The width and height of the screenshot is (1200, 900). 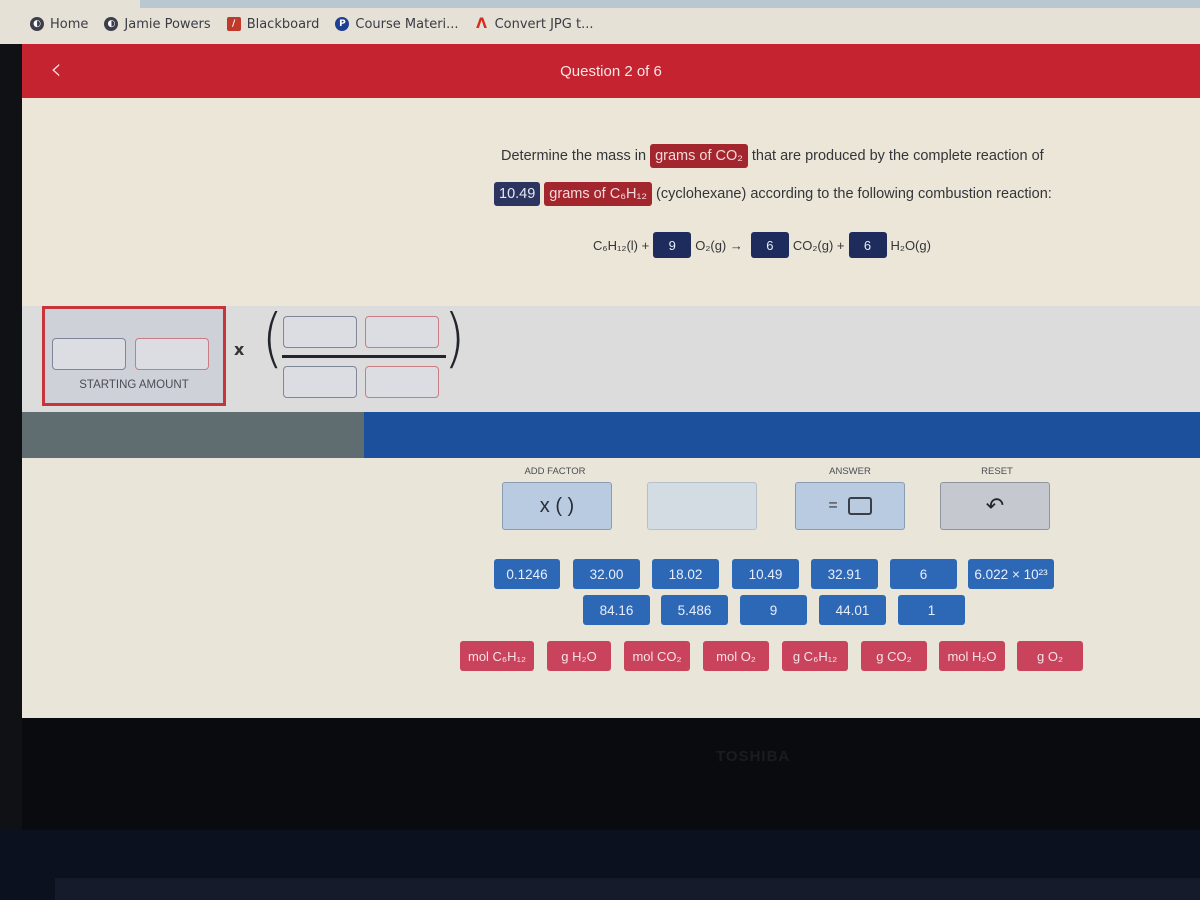 I want to click on target-unit-tag: grams of CO₂, so click(x=699, y=156).